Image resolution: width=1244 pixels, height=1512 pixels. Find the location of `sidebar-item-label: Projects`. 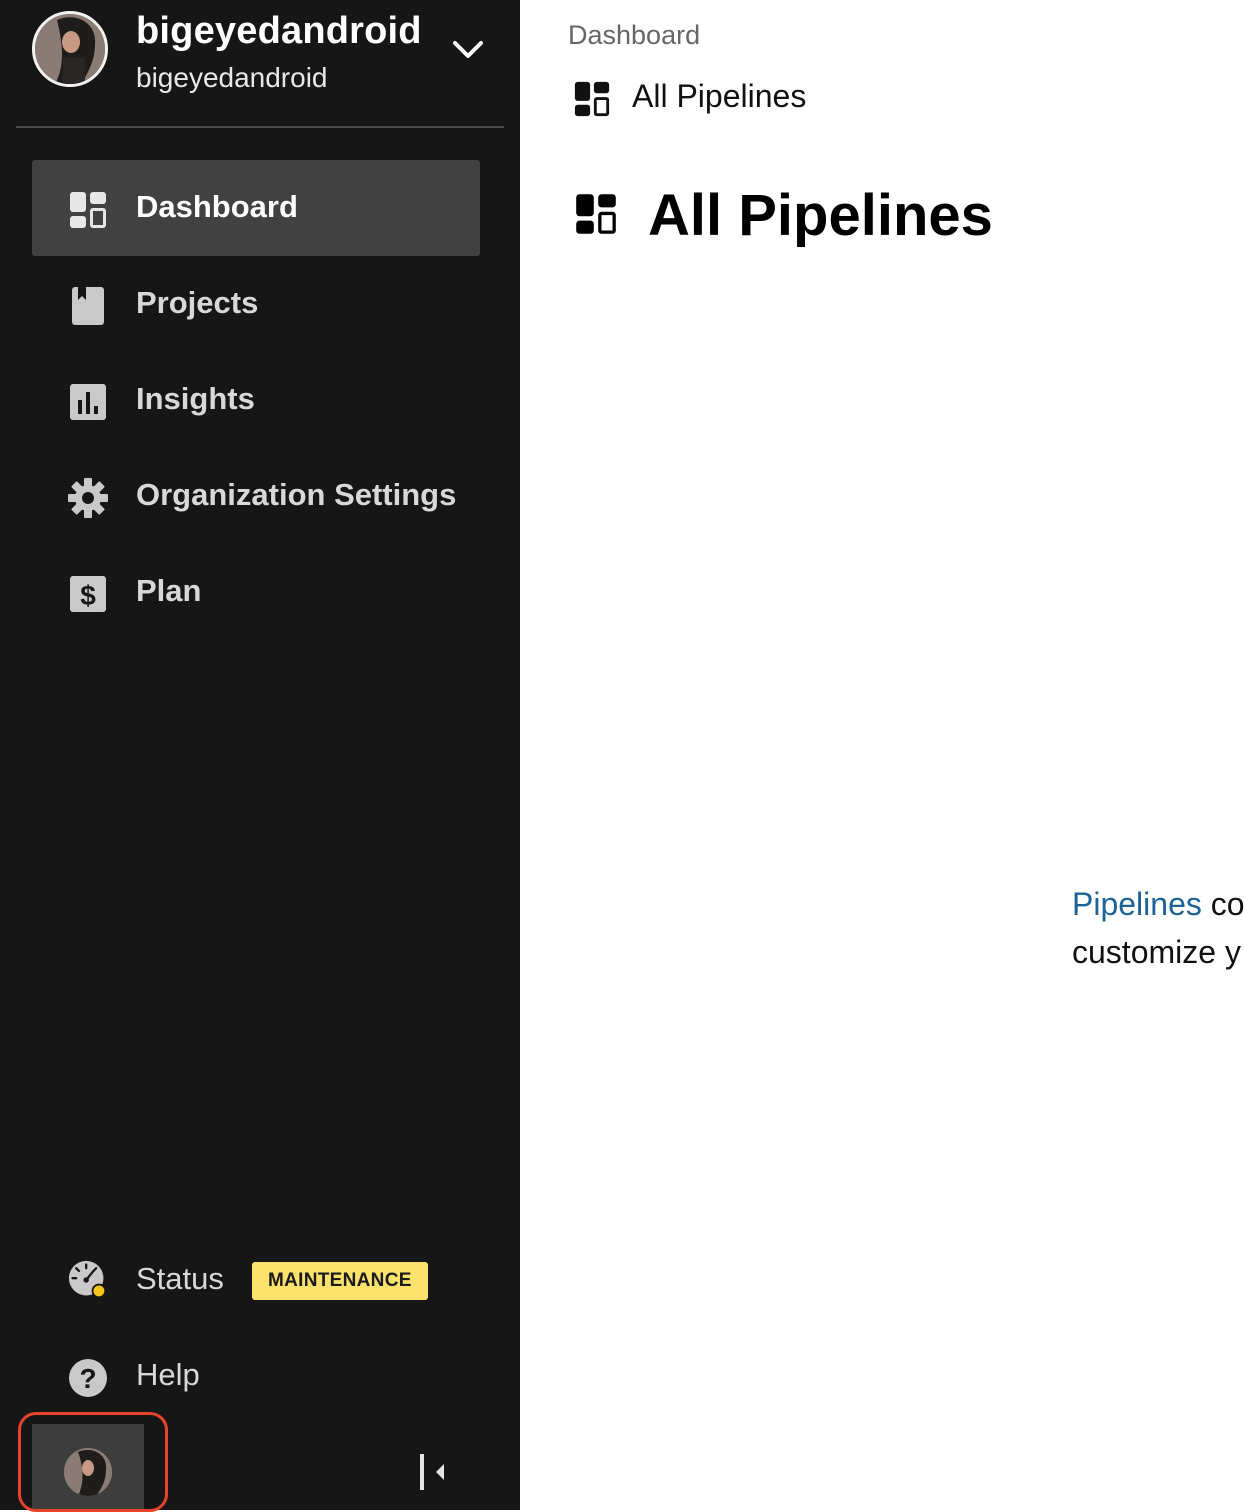

sidebar-item-label: Projects is located at coordinates (197, 302).